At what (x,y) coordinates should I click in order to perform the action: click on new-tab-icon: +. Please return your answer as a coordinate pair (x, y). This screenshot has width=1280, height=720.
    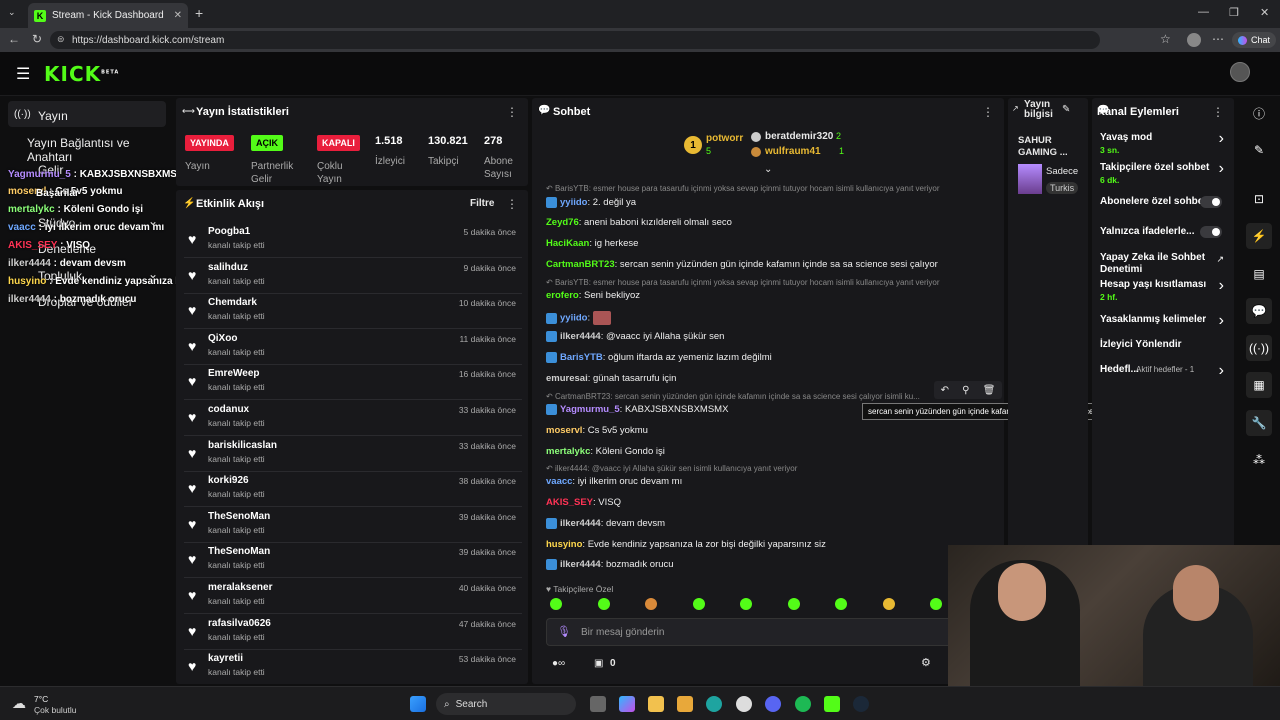
    Looking at the image, I should click on (199, 13).